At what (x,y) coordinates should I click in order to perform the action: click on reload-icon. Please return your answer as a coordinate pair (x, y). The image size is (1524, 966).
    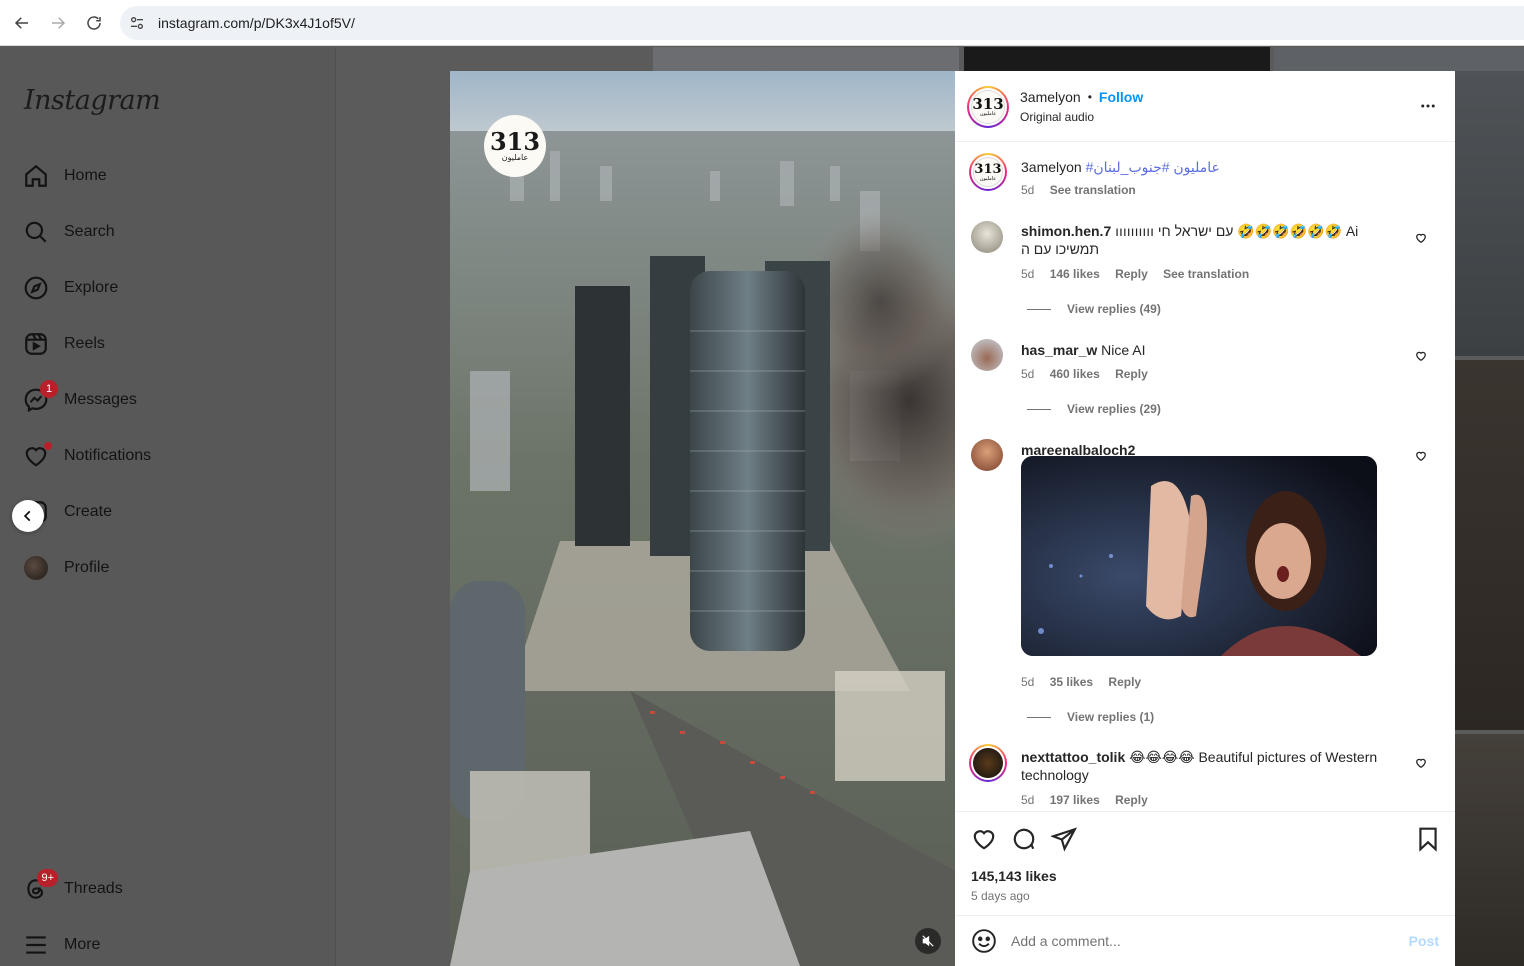
    Looking at the image, I should click on (94, 23).